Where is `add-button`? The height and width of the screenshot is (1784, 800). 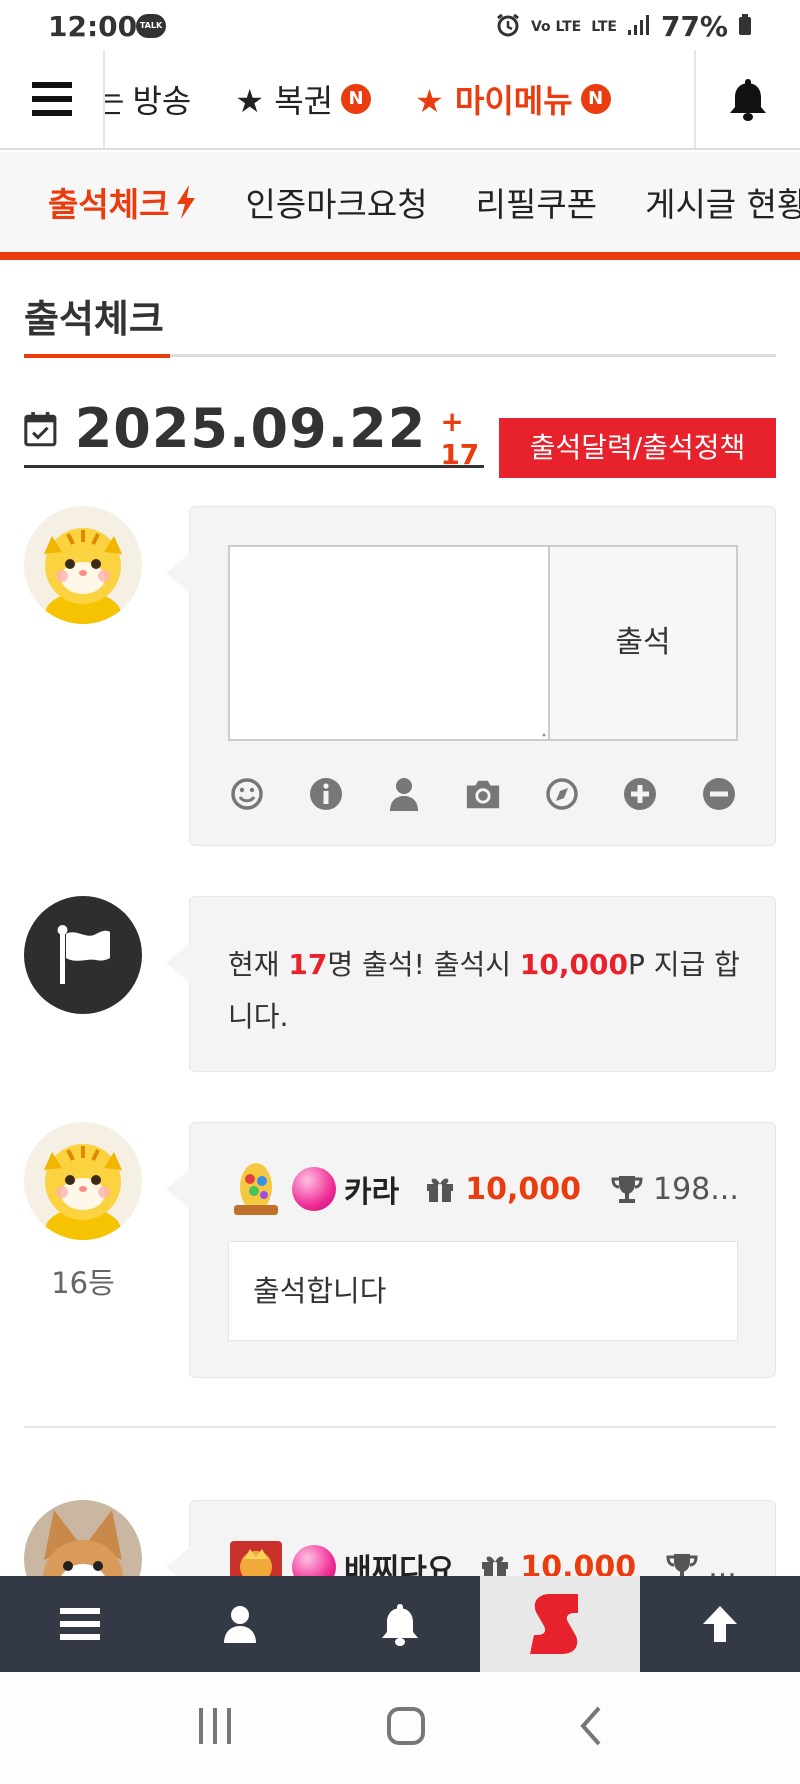
add-button is located at coordinates (640, 794).